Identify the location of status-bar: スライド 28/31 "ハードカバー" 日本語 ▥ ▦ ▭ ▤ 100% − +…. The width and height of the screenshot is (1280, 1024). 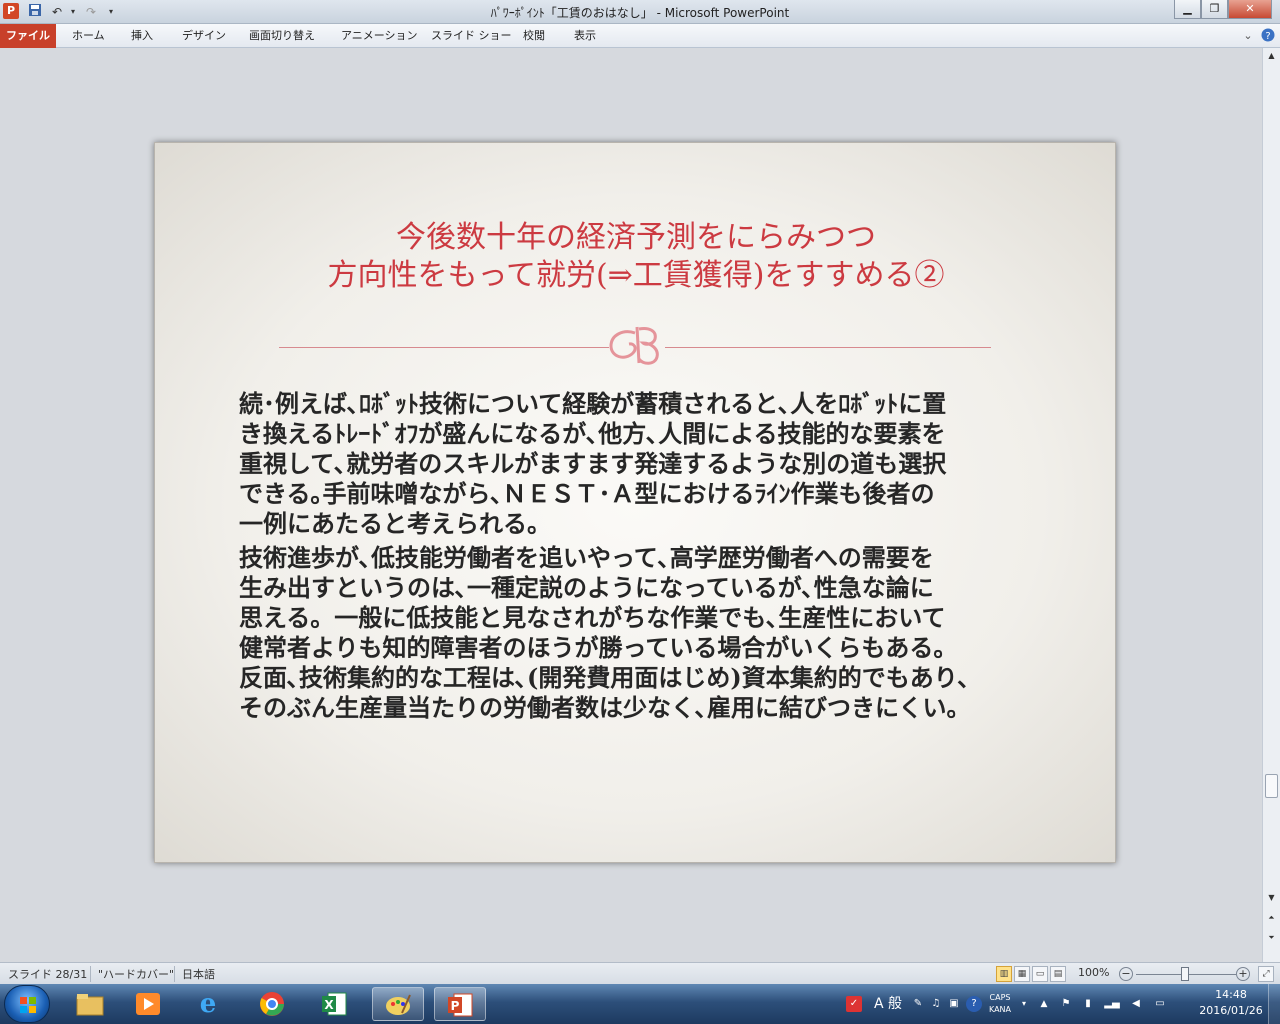
(640, 973).